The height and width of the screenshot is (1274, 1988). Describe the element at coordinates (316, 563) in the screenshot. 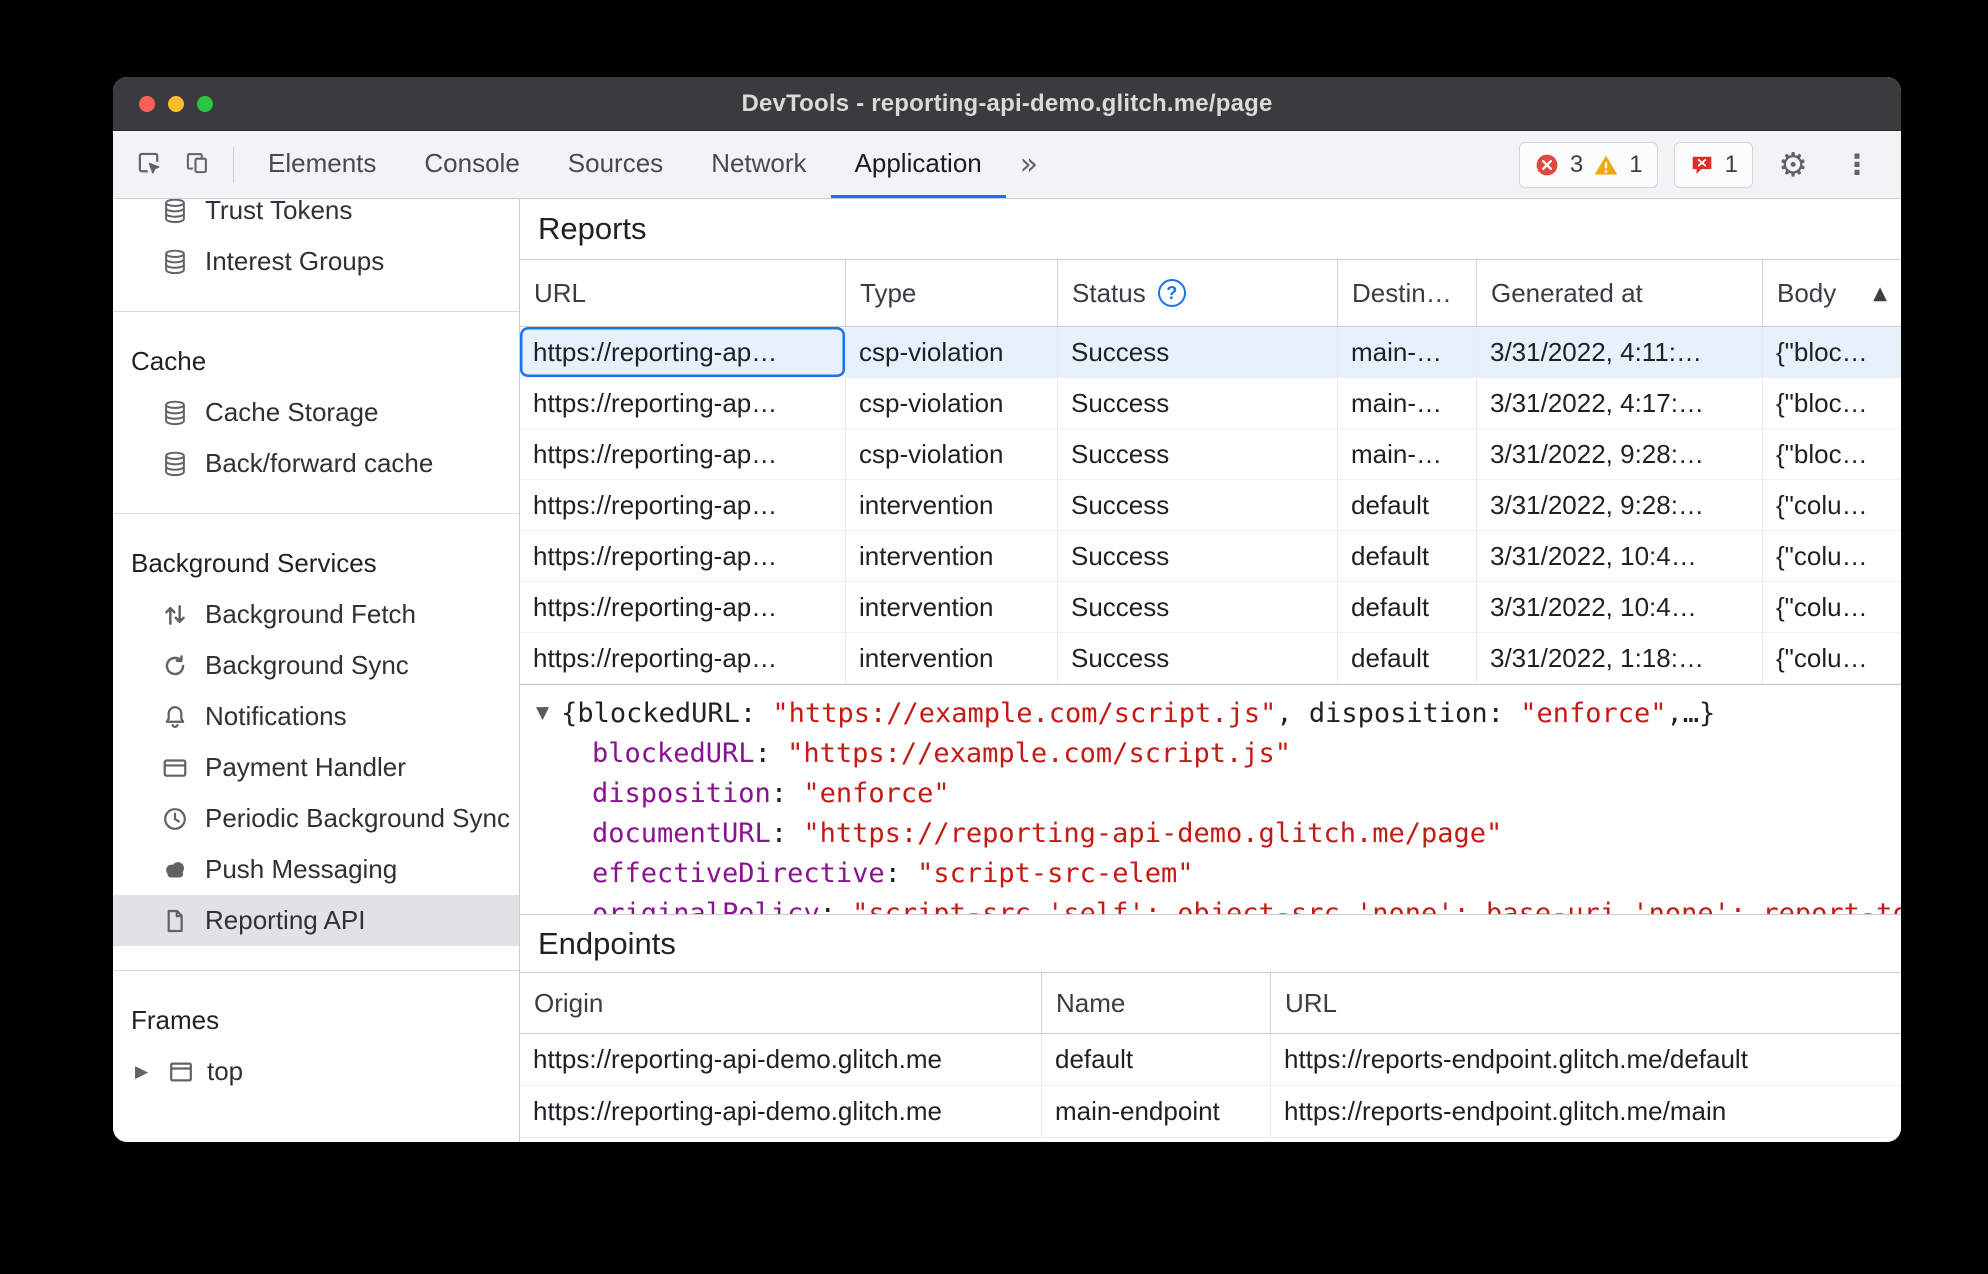

I see `sidebar-section-background-services: Background Services` at that location.